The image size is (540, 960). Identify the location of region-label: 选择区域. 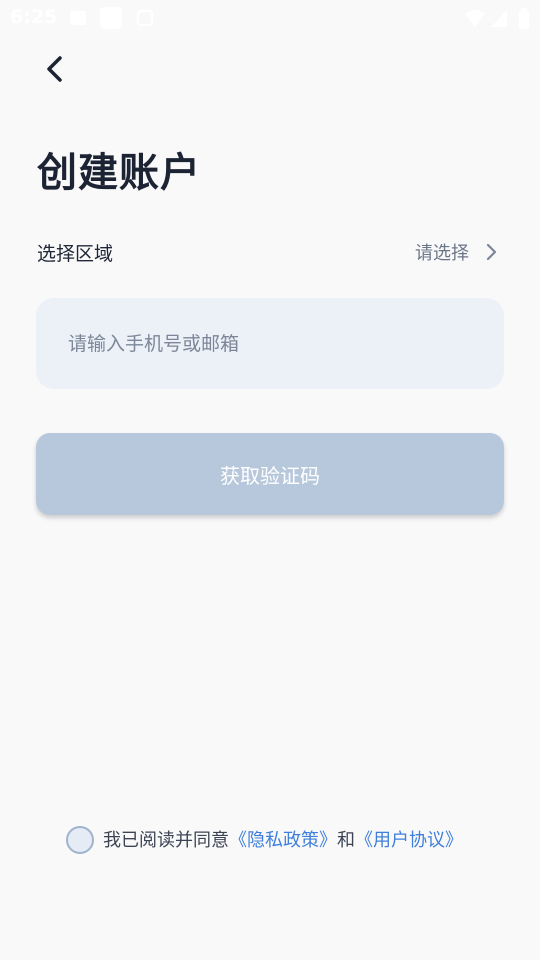
(75, 254).